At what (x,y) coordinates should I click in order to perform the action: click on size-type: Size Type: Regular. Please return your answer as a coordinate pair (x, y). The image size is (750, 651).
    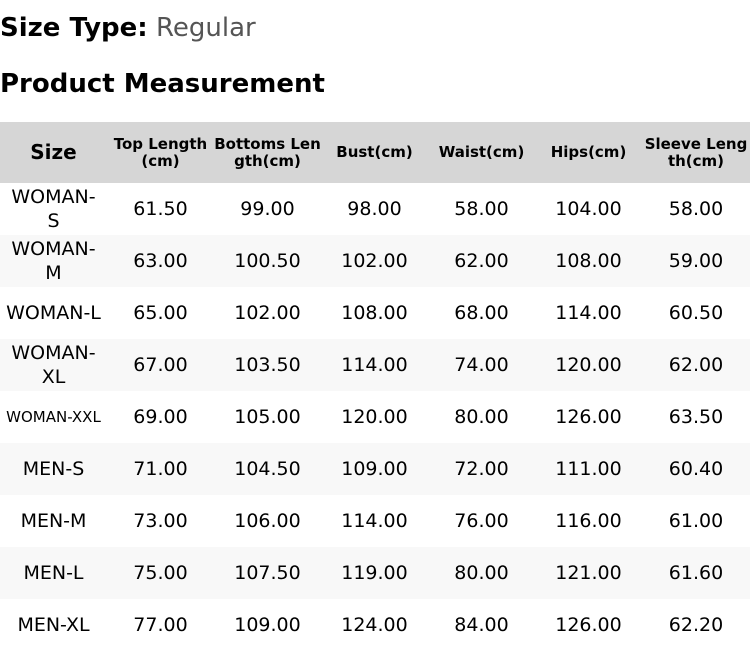
    Looking at the image, I should click on (128, 28).